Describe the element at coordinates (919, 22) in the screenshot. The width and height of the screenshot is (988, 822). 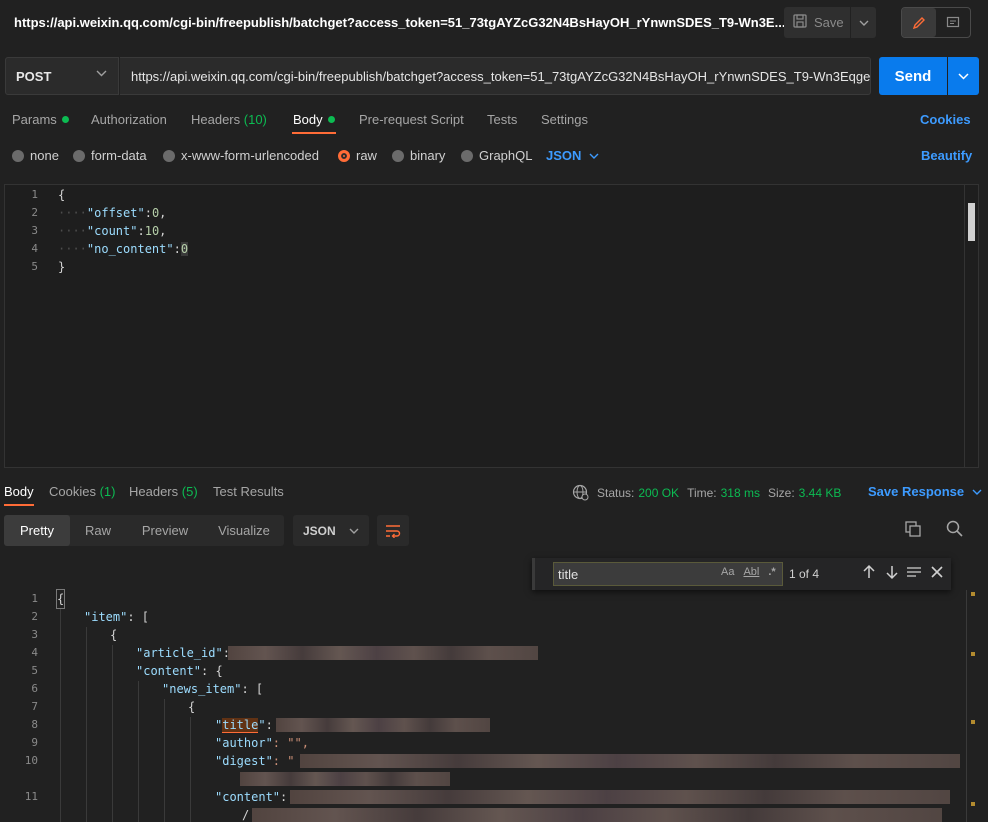
I see `edit-mode-button` at that location.